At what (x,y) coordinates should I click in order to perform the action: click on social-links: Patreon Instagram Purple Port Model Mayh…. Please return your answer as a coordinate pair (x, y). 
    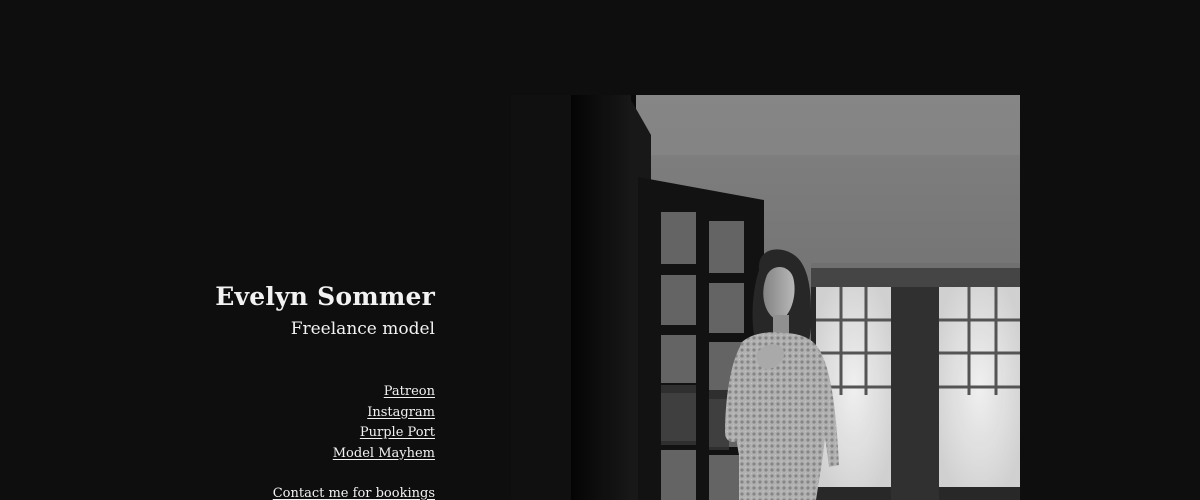
    Looking at the image, I should click on (275, 423).